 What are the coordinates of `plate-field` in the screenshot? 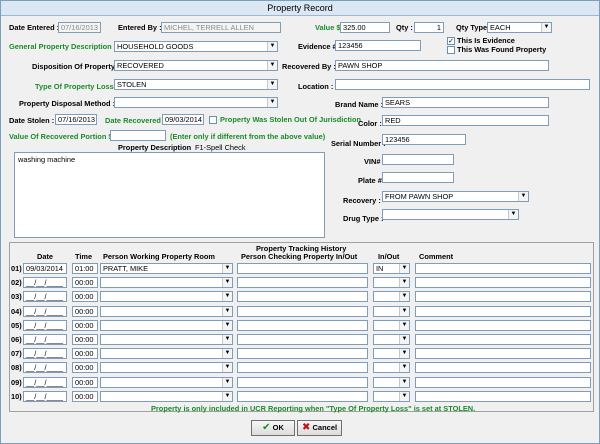 It's located at (418, 177).